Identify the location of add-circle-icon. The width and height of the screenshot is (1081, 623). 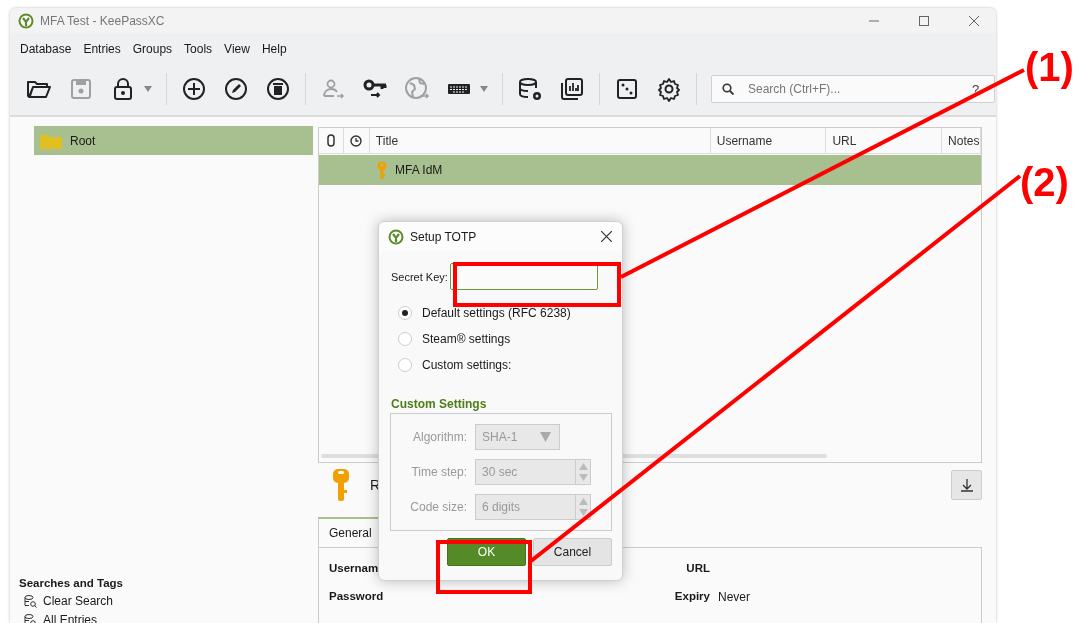
(194, 89).